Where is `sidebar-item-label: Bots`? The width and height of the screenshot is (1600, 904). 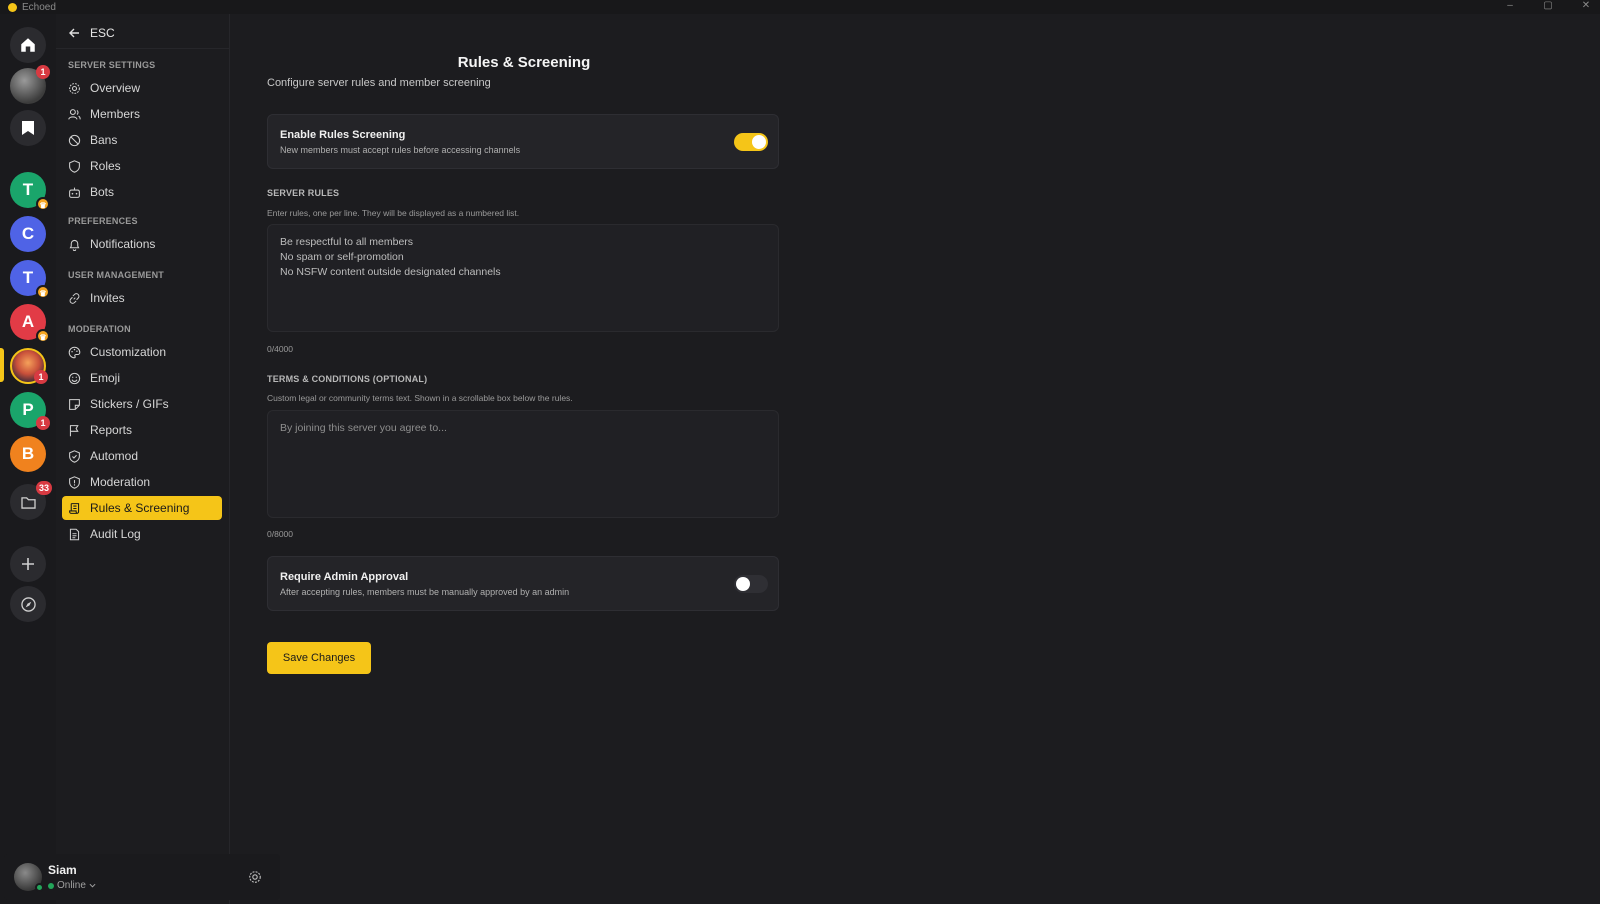 sidebar-item-label: Bots is located at coordinates (102, 192).